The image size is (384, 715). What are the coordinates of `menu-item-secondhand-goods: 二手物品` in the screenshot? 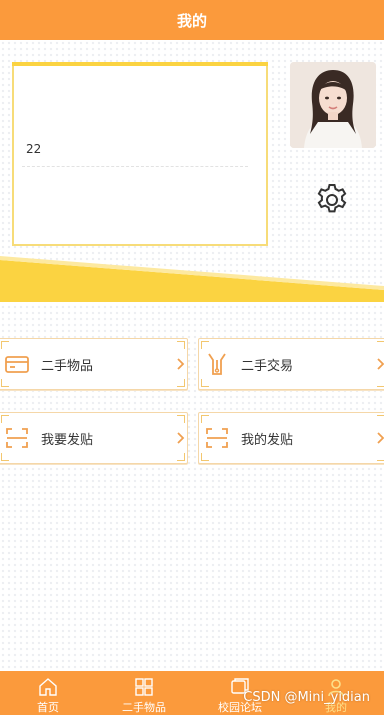 It's located at (94, 364).